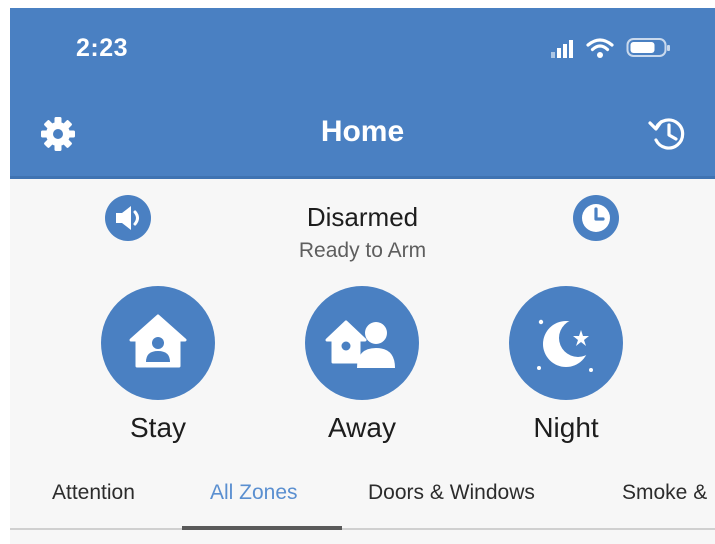  I want to click on night-label: Night, so click(566, 427).